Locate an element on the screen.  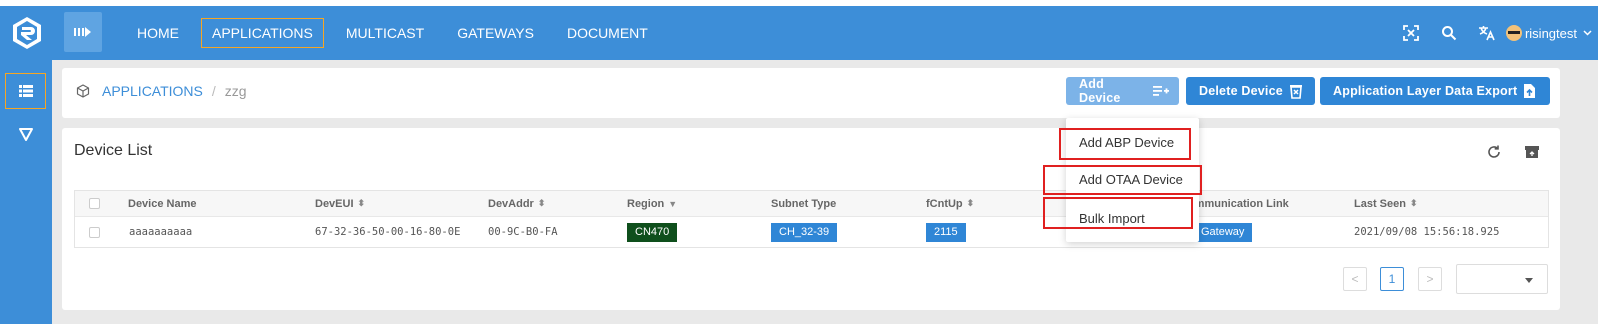
link-badge: Gateway is located at coordinates (1223, 232).